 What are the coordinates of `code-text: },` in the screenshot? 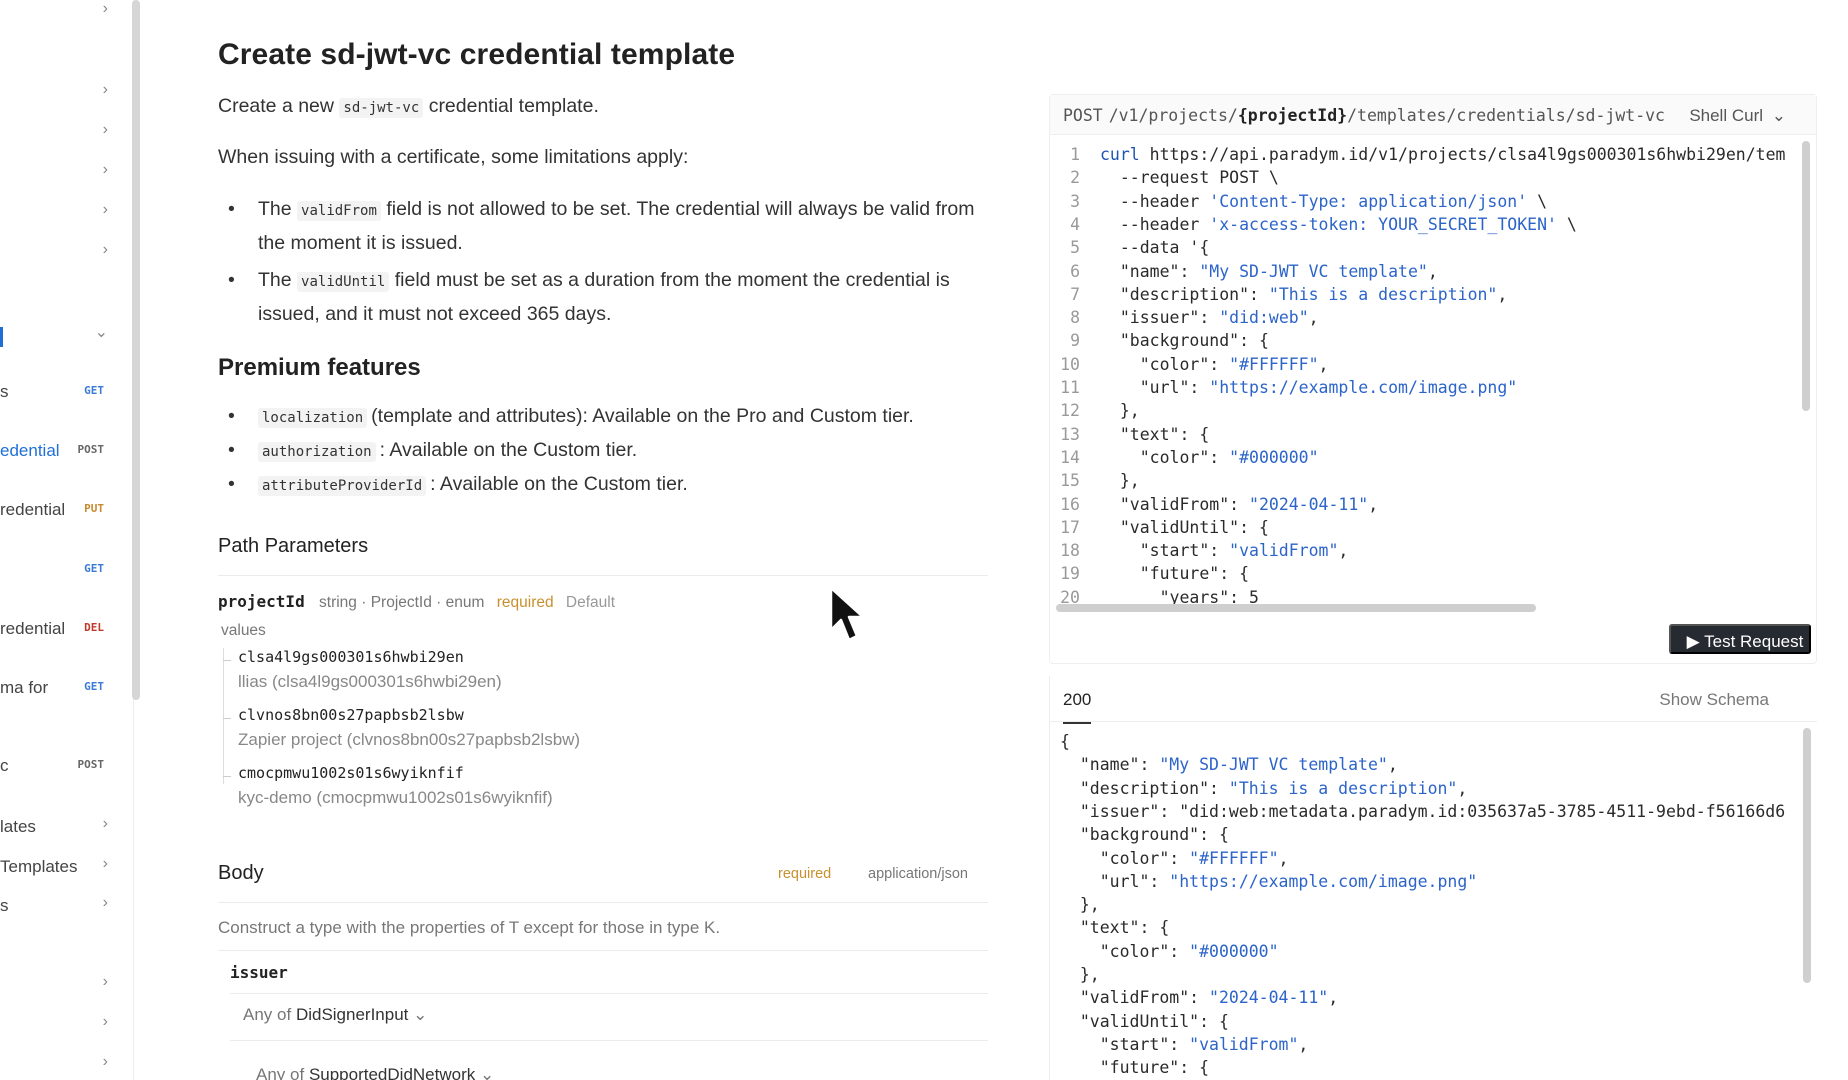 It's located at (1080, 905).